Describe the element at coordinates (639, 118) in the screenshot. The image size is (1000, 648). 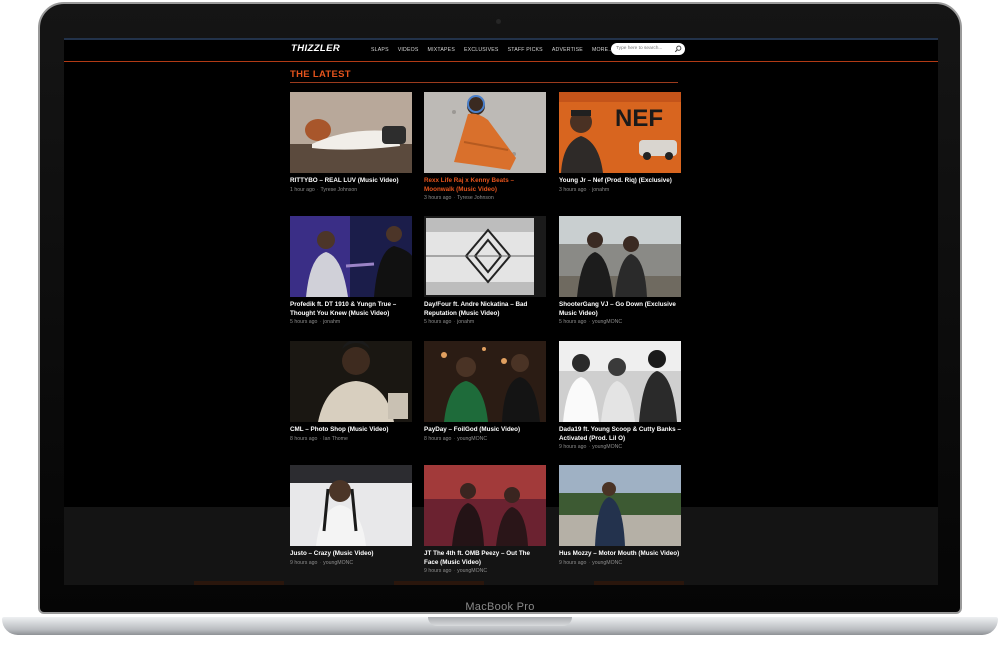
I see `thumbnail-caption: NEF` at that location.